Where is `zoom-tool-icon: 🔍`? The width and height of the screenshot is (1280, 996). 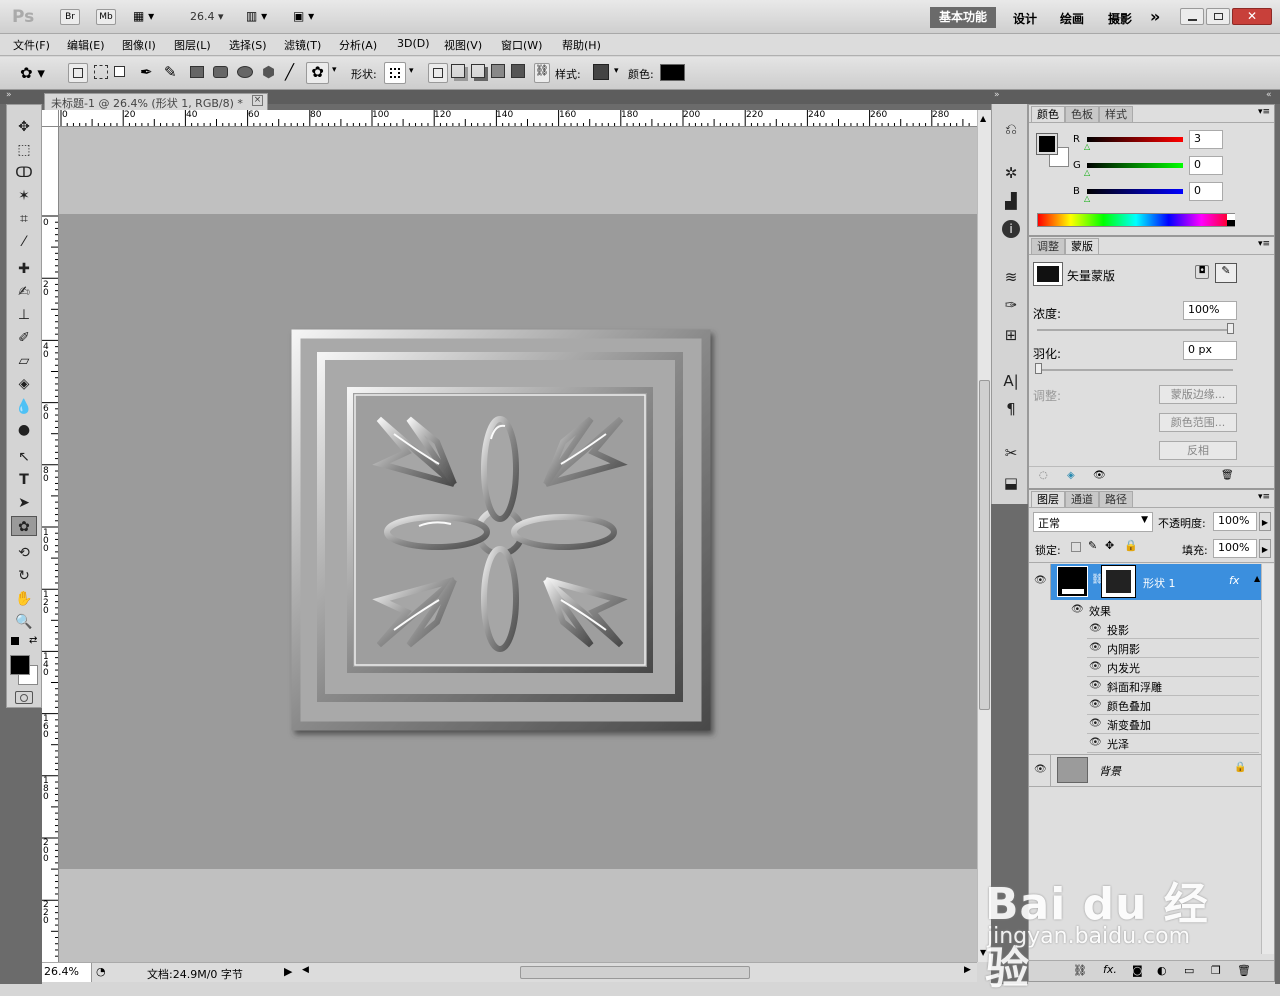
zoom-tool-icon: 🔍 is located at coordinates (24, 622).